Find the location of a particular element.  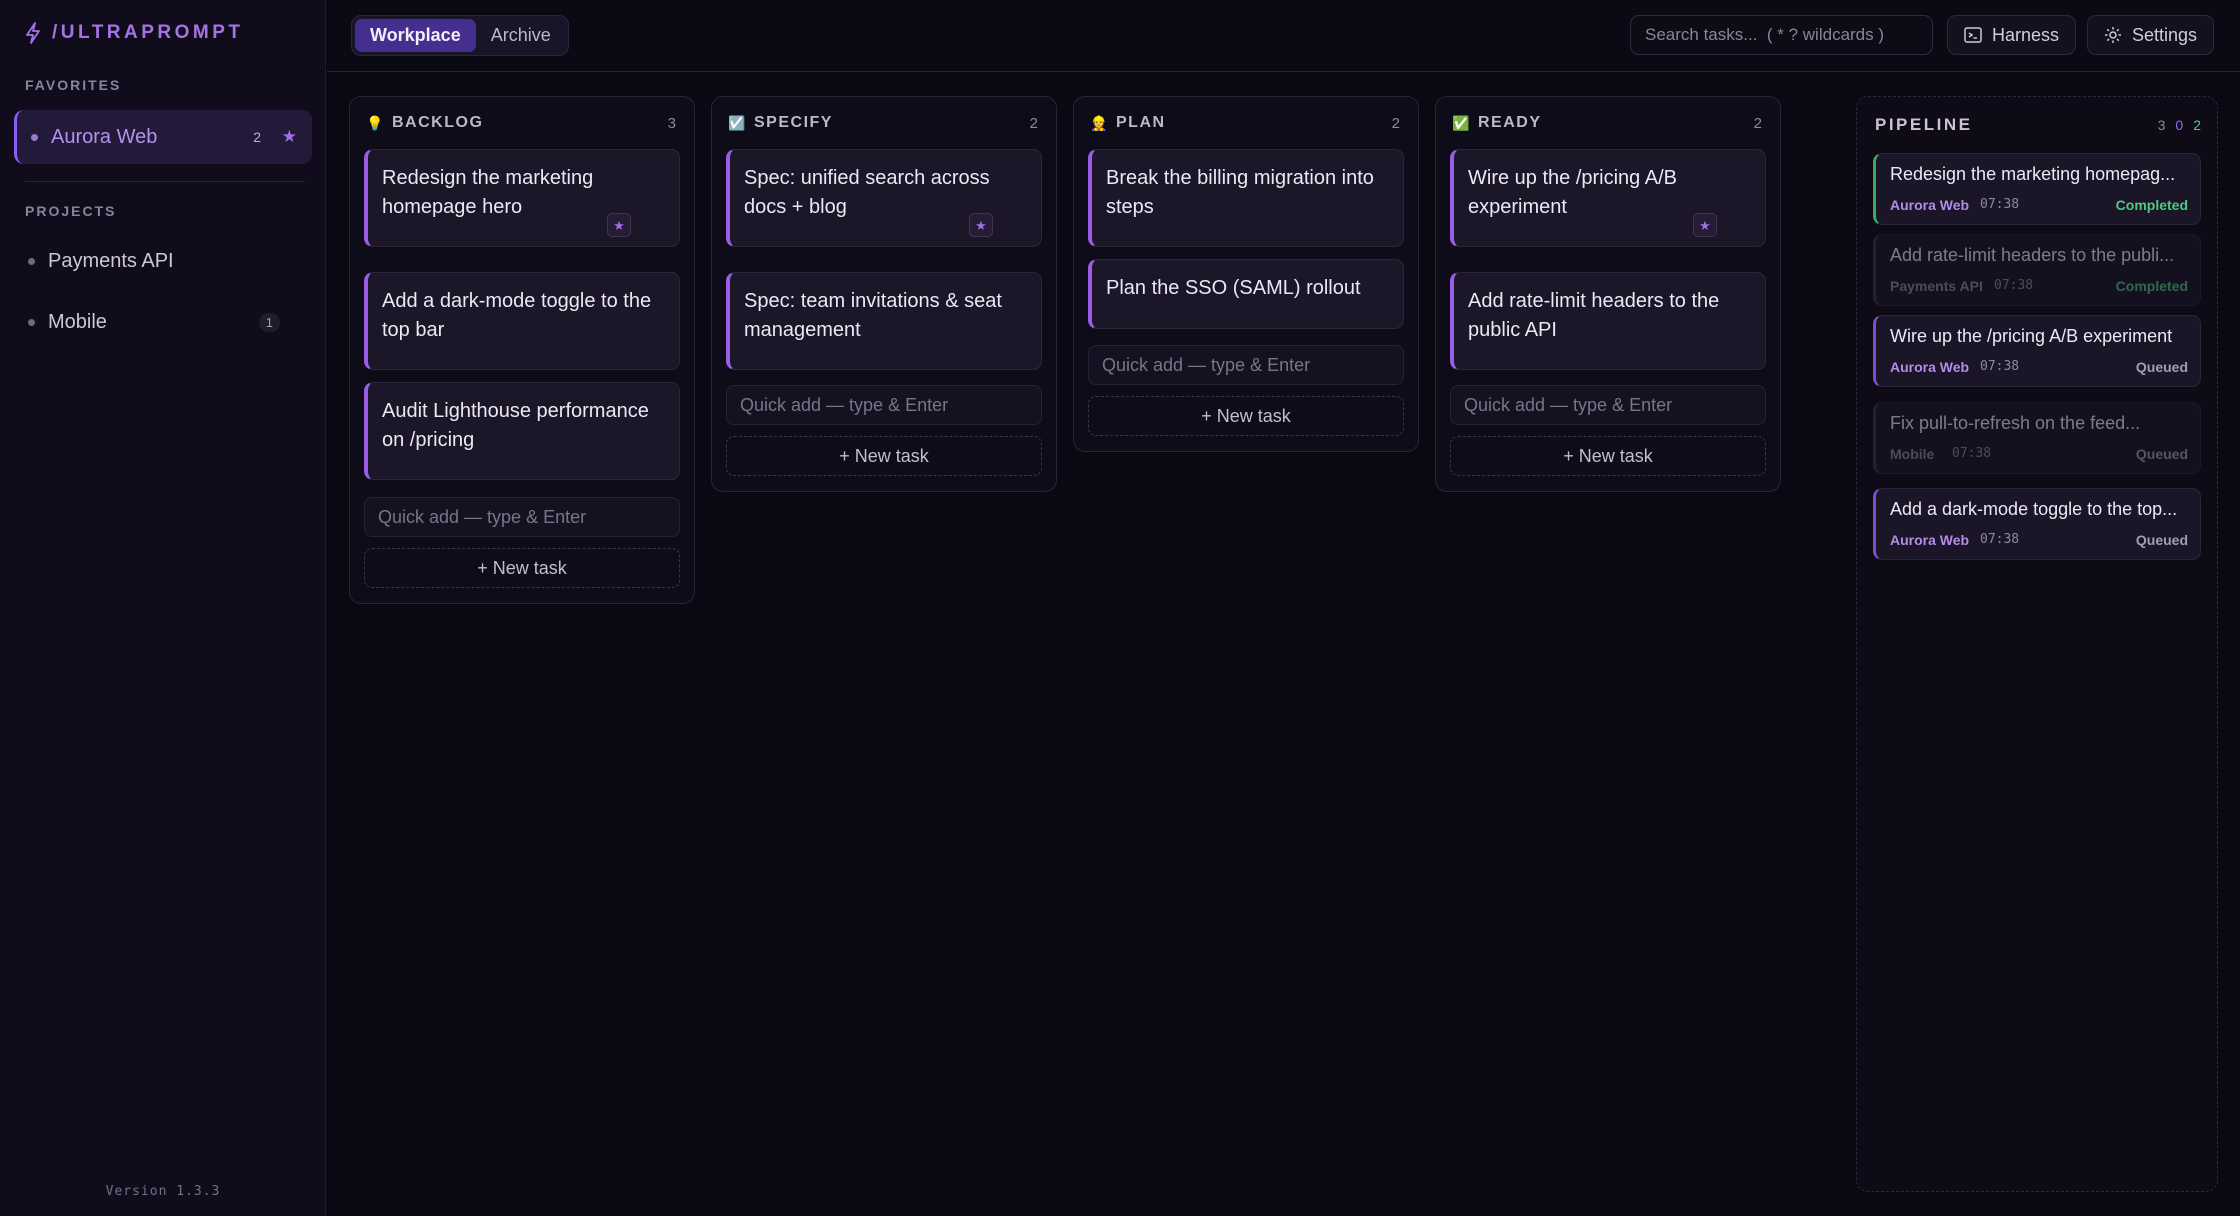

column-title: PLAN is located at coordinates (1141, 122).